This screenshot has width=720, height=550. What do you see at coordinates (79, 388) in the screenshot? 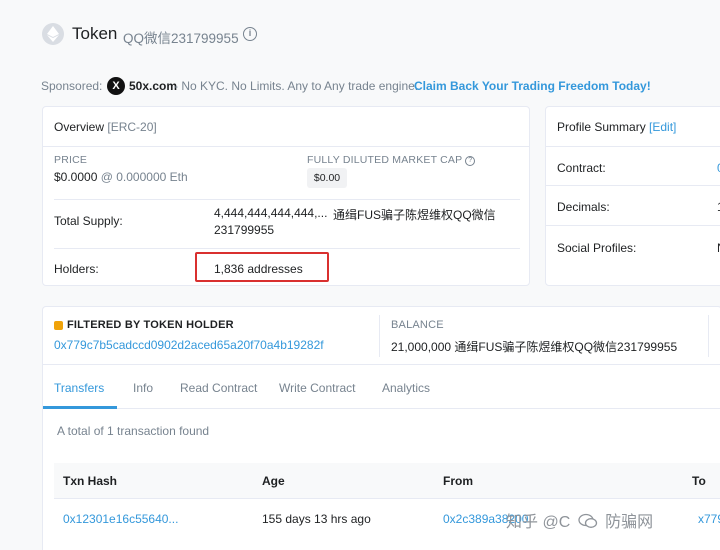
I see `tab-transfers: Transfers` at bounding box center [79, 388].